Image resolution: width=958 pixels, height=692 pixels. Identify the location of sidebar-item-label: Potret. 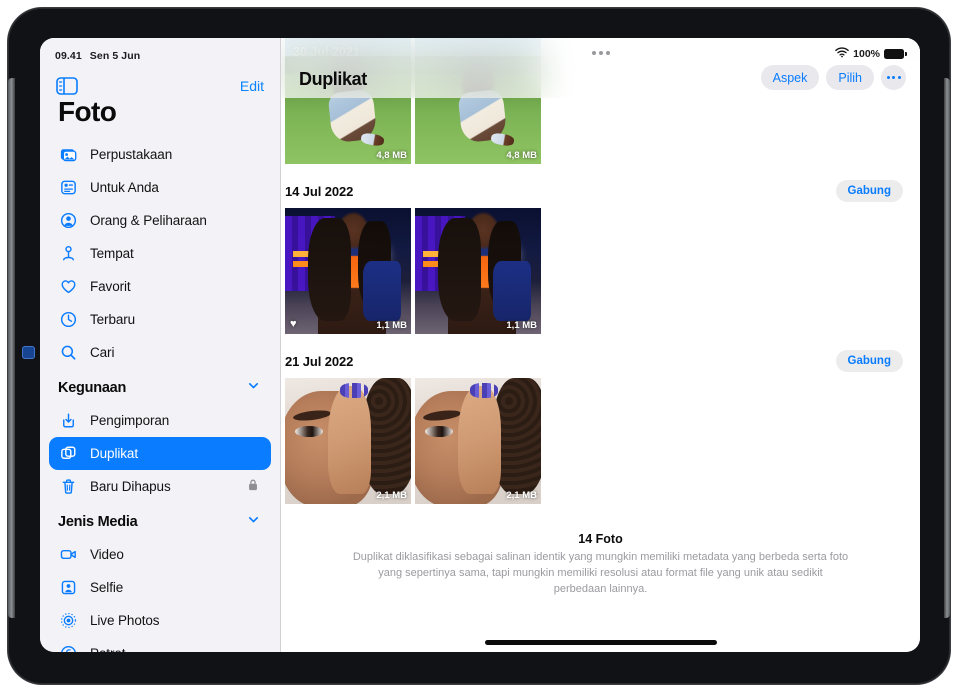
(108, 649).